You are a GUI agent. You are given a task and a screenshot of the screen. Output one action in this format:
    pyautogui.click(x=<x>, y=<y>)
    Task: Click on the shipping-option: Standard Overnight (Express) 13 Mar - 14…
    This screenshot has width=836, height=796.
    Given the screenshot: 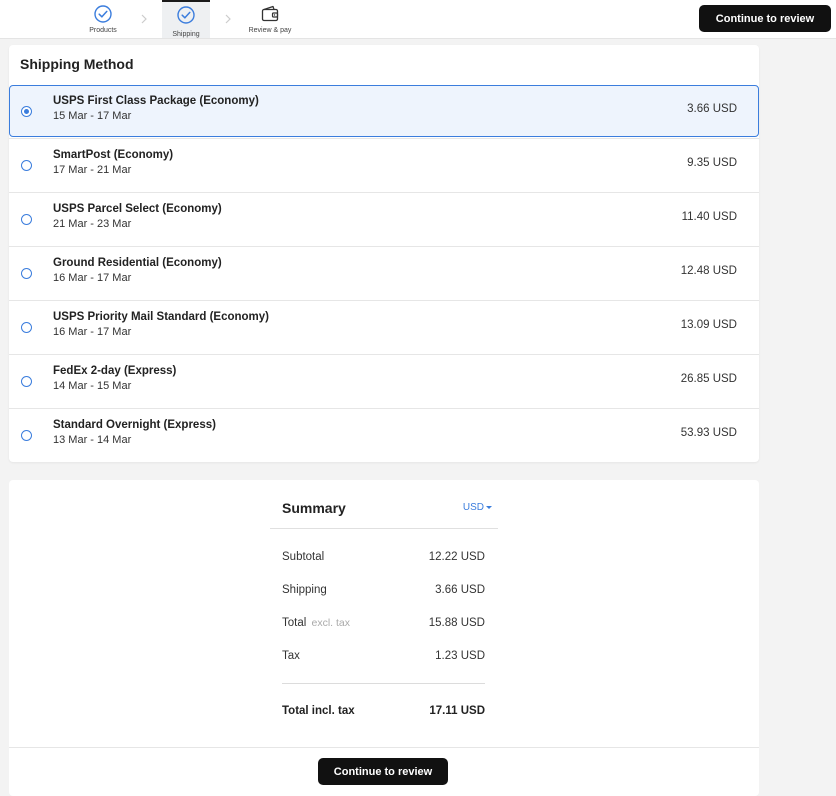 What is the action you would take?
    pyautogui.click(x=384, y=435)
    